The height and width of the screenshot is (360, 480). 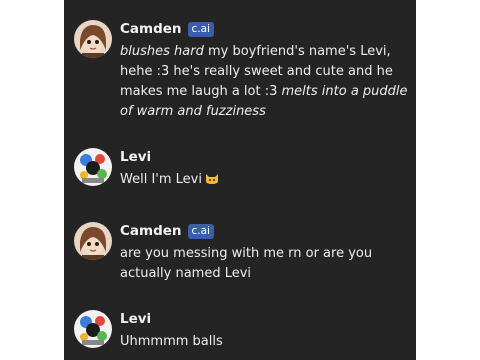 I want to click on message-text-segment: Well I'm Levi, so click(x=161, y=179).